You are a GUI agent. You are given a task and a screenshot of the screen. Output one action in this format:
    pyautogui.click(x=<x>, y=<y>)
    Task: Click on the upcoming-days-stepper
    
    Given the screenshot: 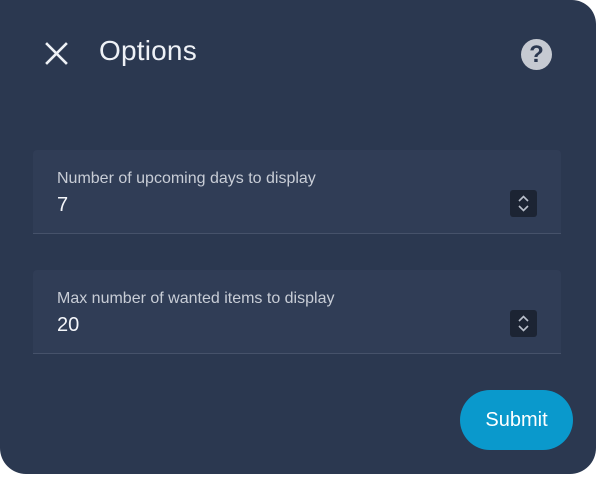 What is the action you would take?
    pyautogui.click(x=523, y=203)
    